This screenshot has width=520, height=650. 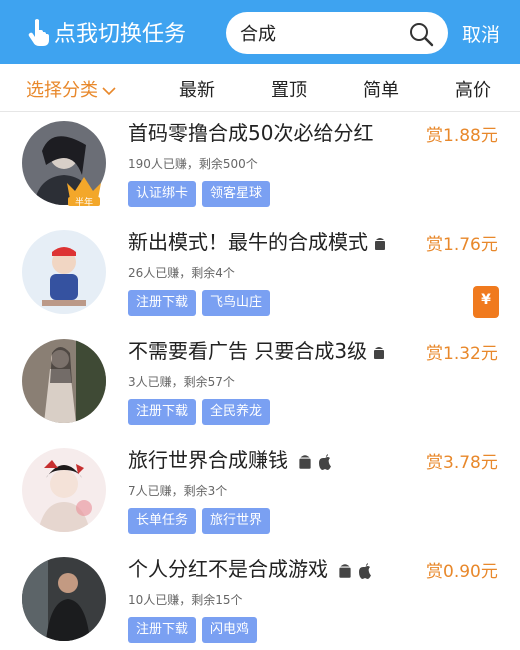 I want to click on search-icon, so click(x=421, y=34).